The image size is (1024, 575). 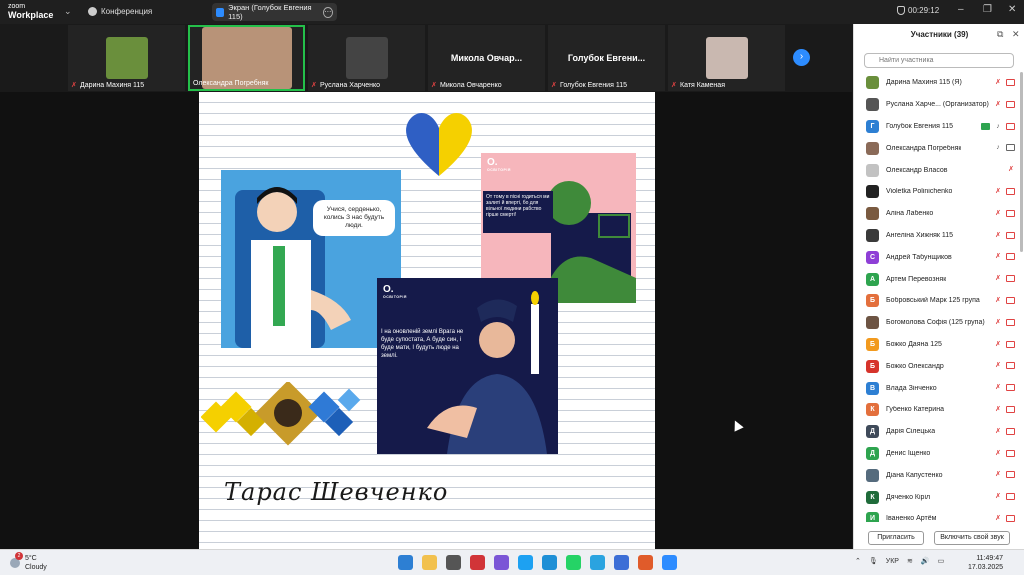 I want to click on video-tile: ✗ Дарина Махиня 115, so click(x=126, y=58).